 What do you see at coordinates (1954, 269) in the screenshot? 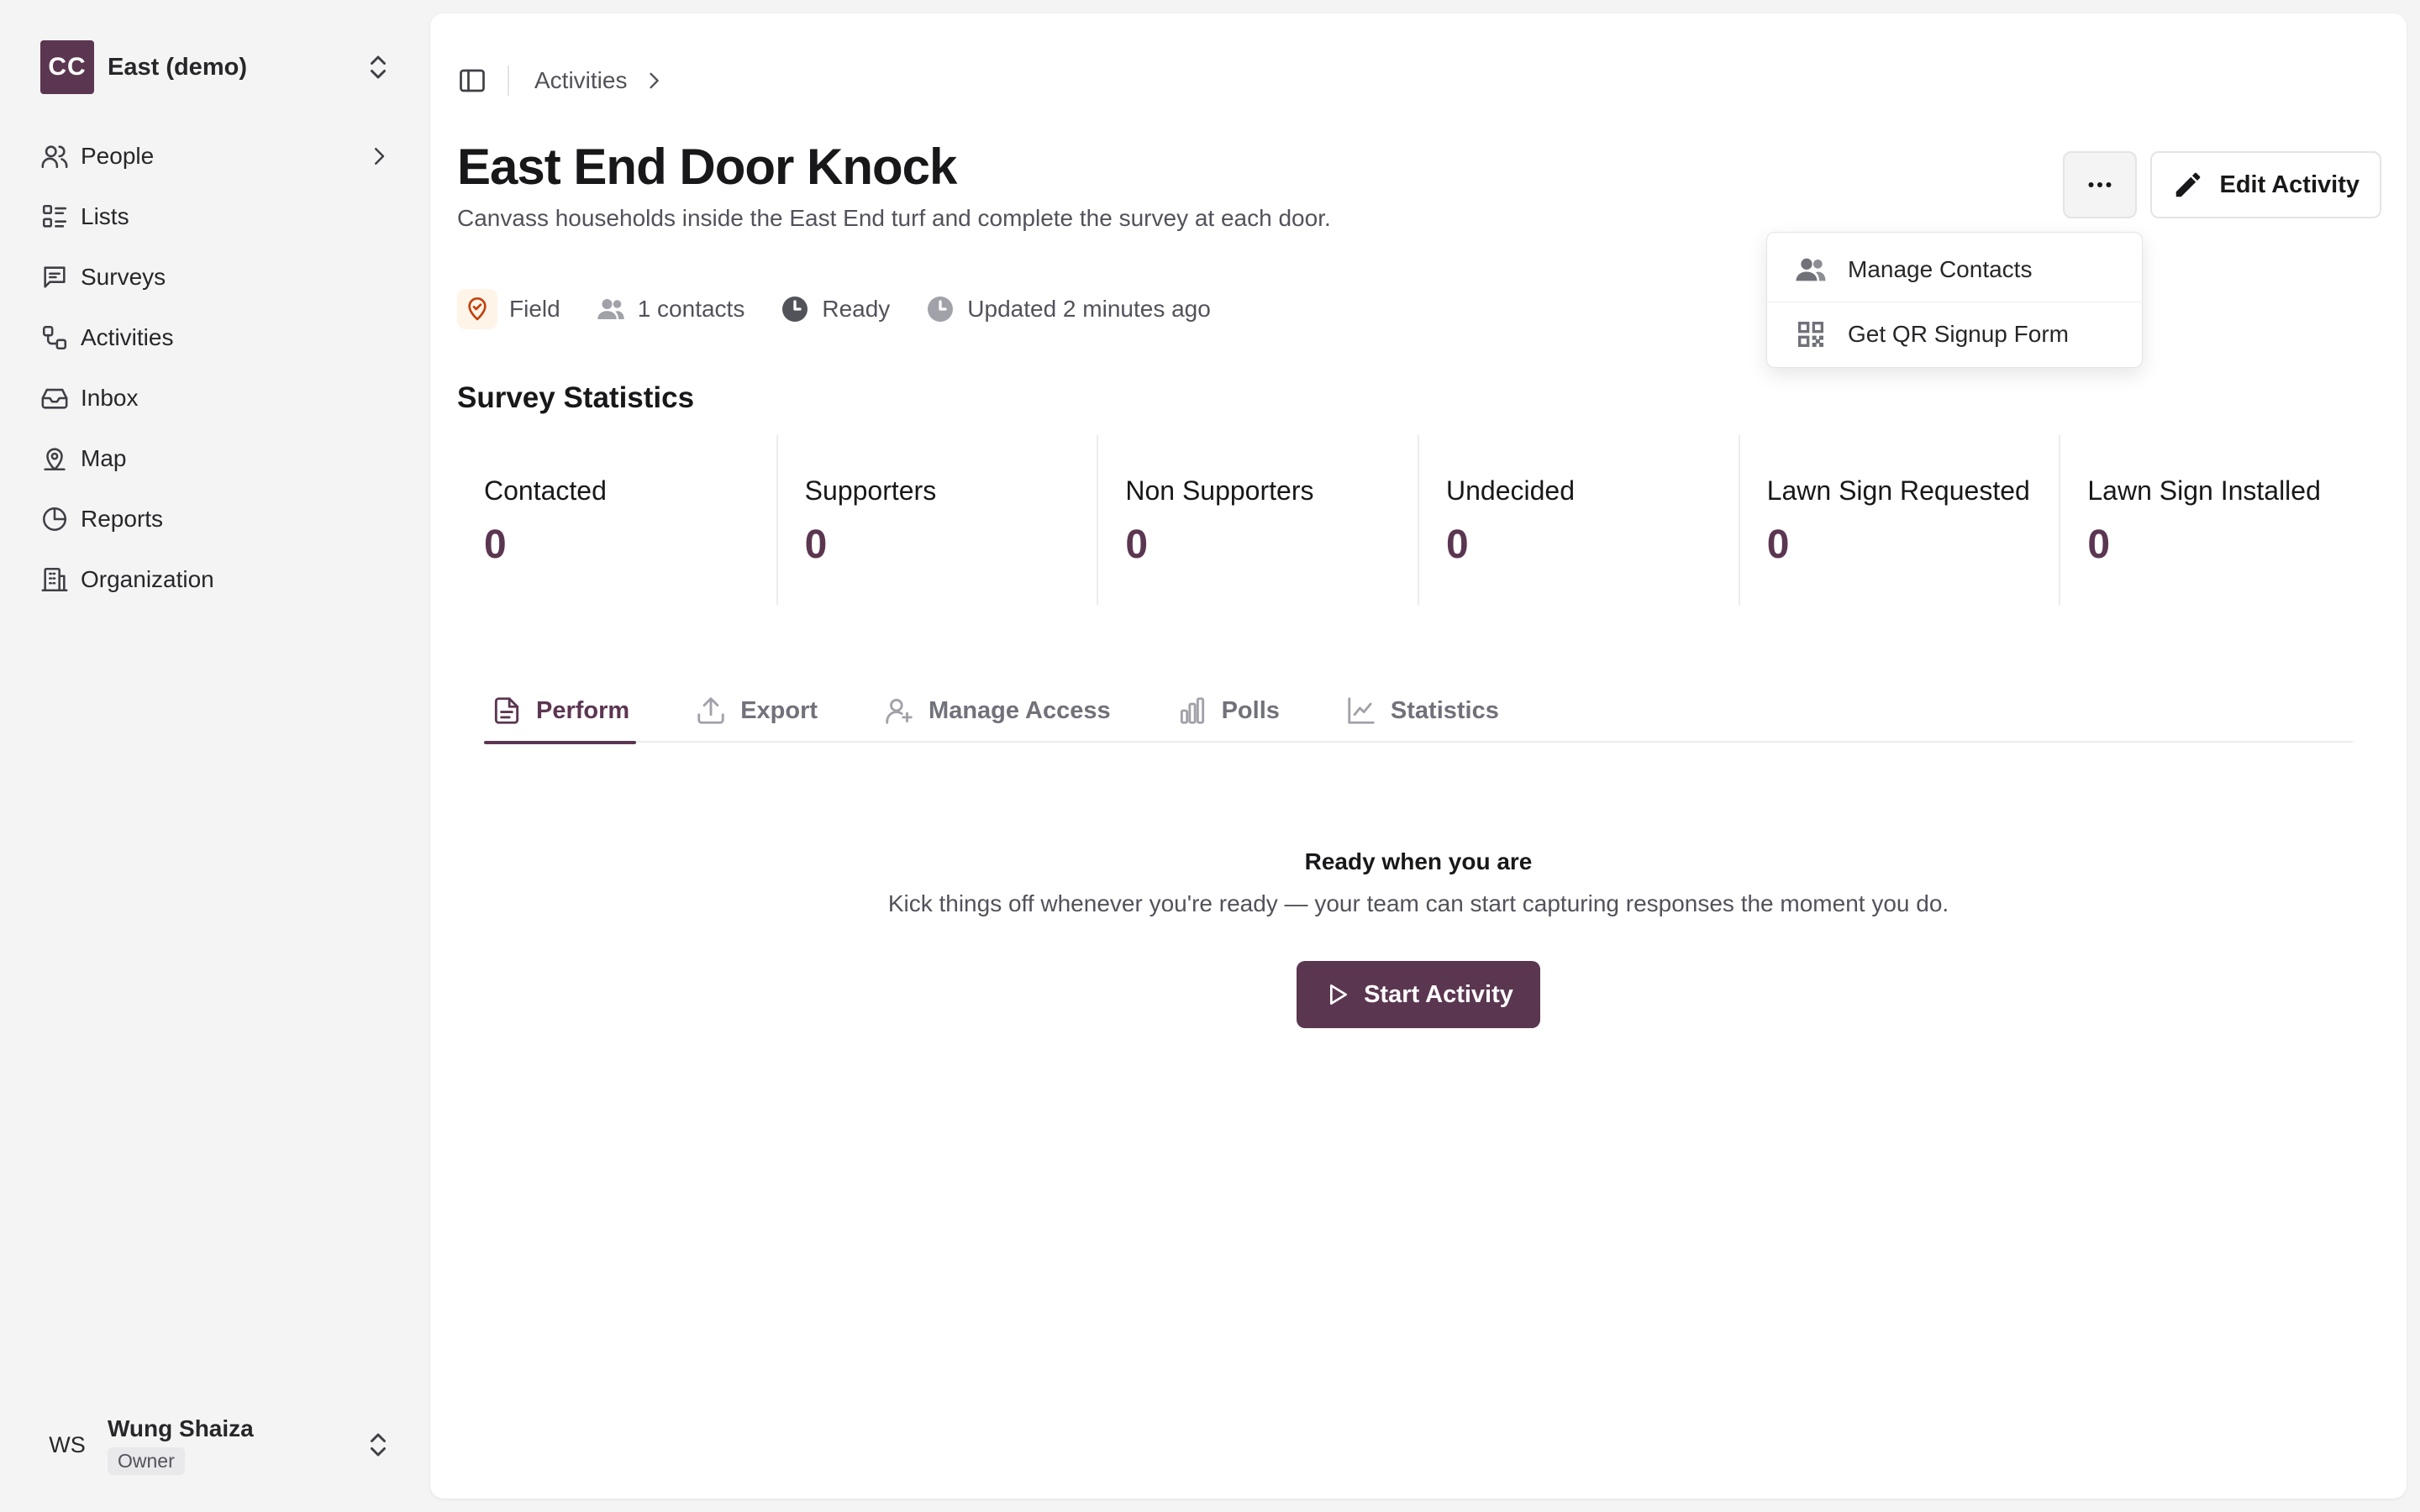
I see `menu-item-manage-contacts: Manage Contacts` at bounding box center [1954, 269].